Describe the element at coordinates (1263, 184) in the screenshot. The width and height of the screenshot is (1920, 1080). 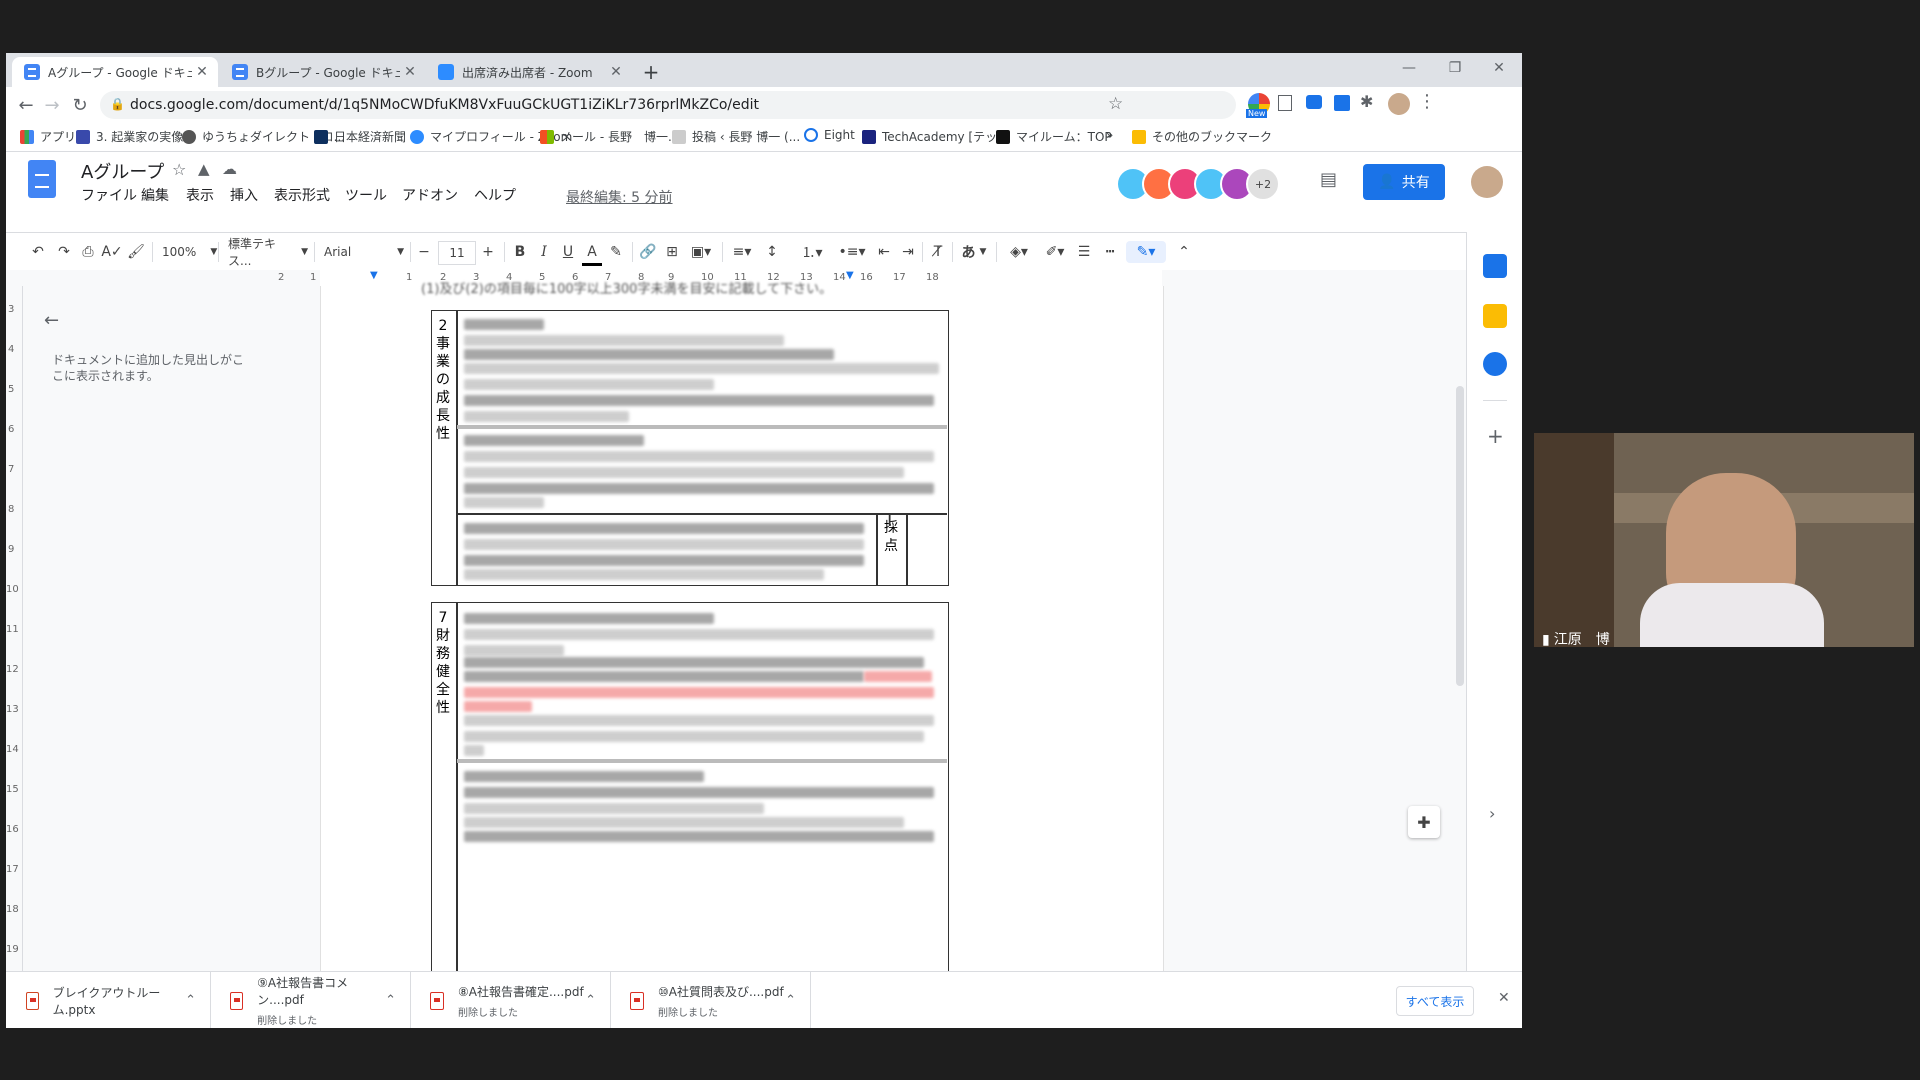
I see `more-collaborators: +2` at that location.